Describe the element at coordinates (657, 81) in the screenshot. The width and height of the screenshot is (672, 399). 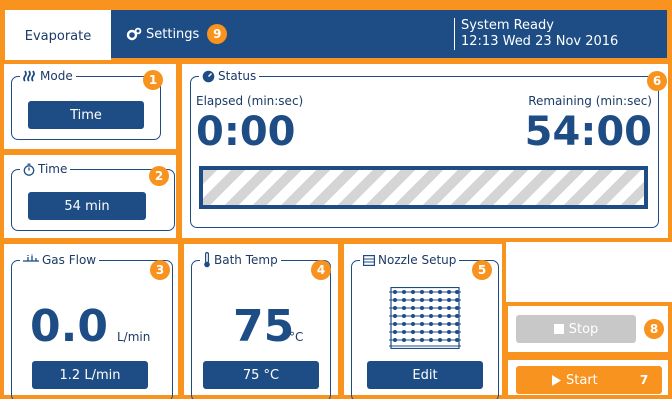
I see `callout-badge-6: 6` at that location.